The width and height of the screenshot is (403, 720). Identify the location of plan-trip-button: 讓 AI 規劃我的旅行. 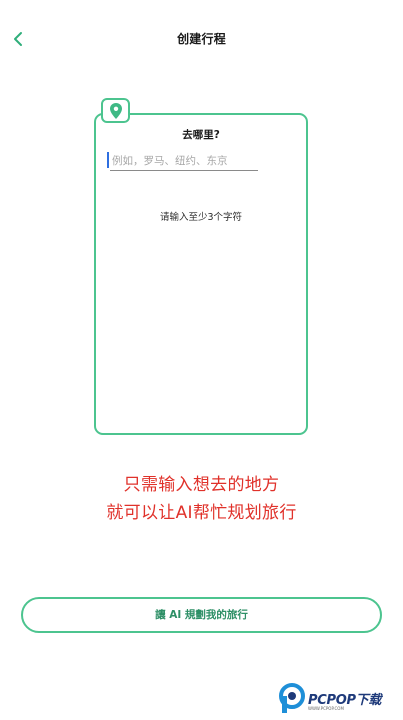
(201, 615).